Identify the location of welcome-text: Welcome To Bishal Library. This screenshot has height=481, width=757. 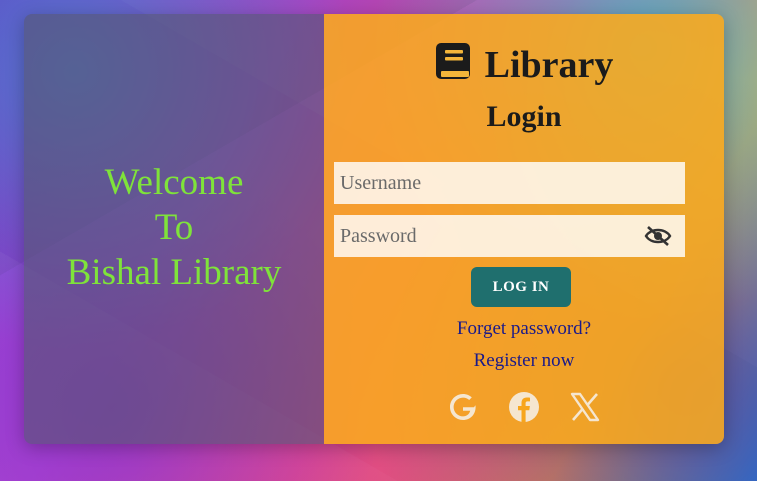
(174, 227).